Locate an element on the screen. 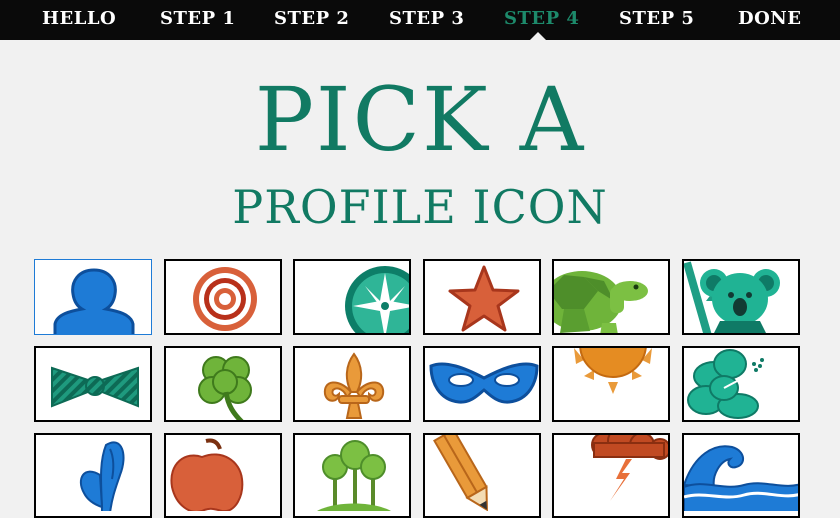  page-title: PICK A is located at coordinates (420, 119).